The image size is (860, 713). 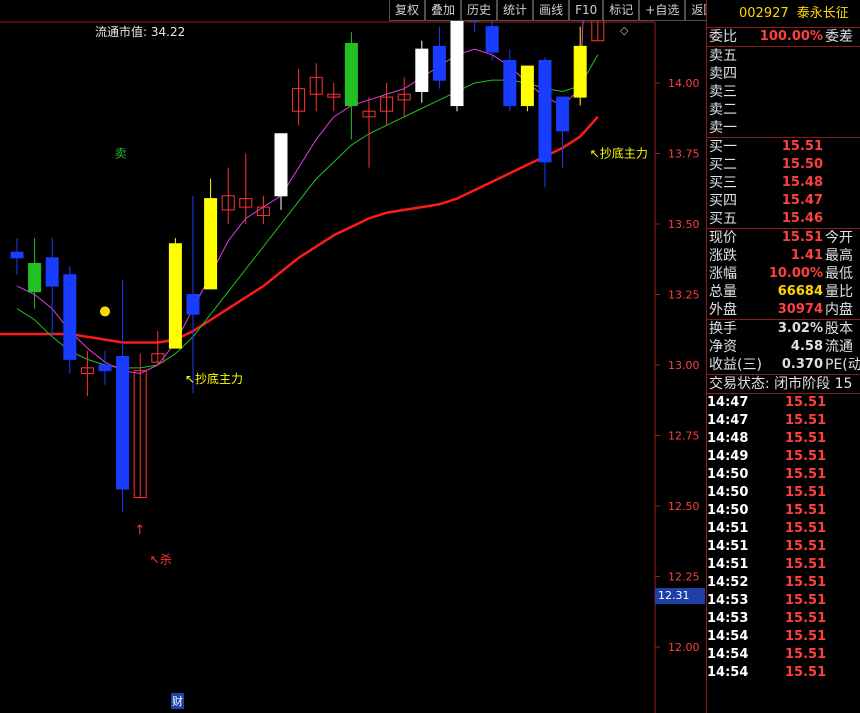 What do you see at coordinates (764, 13) in the screenshot?
I see `stock-code: 002927` at bounding box center [764, 13].